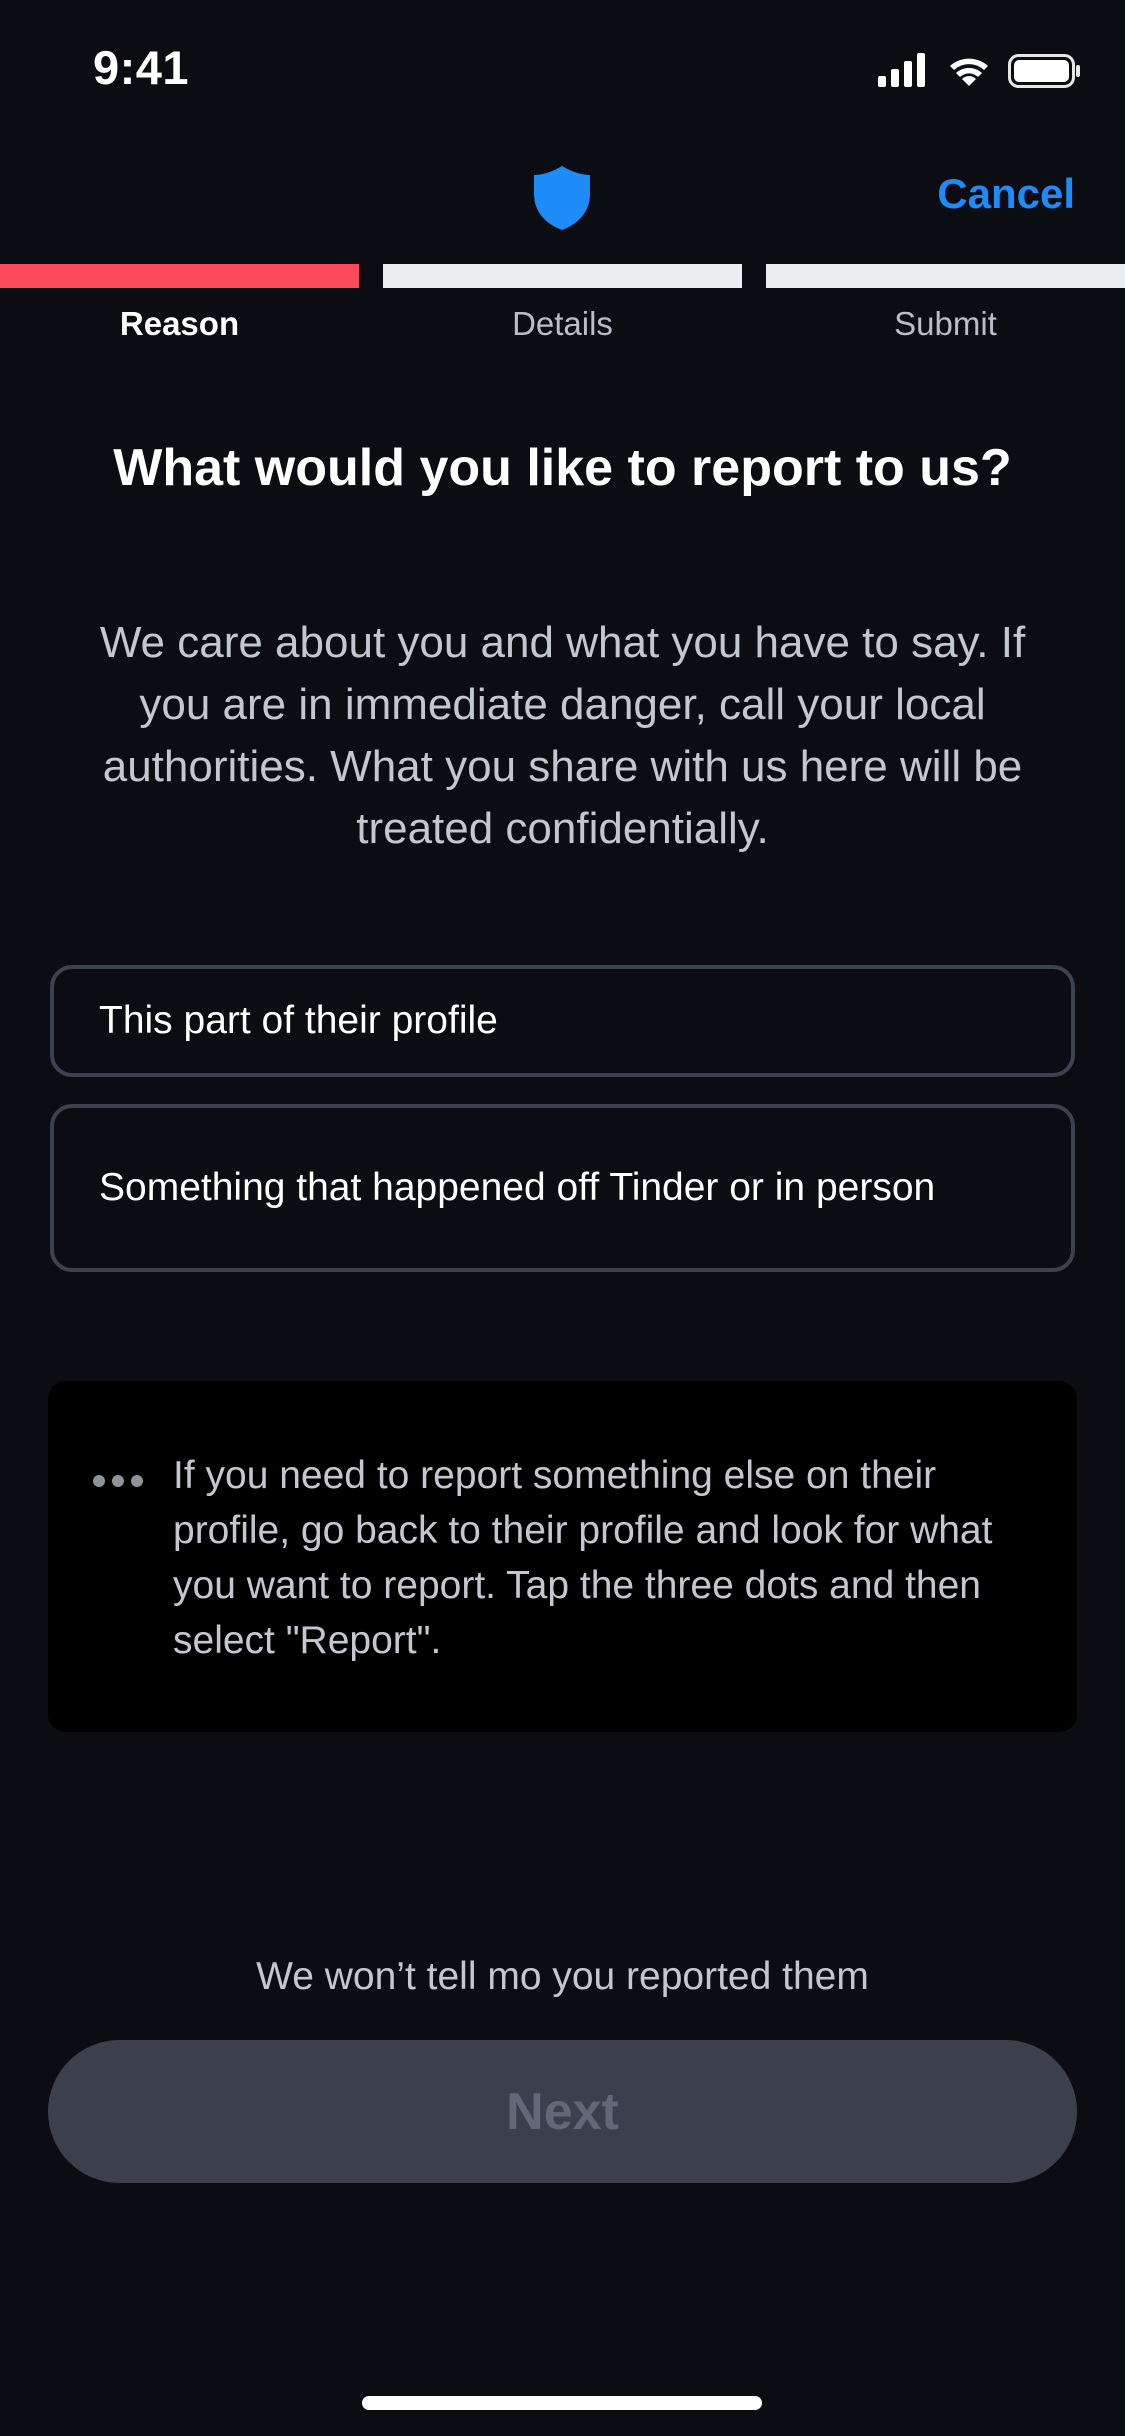 This screenshot has height=2436, width=1125. I want to click on shield-icon, so click(562, 198).